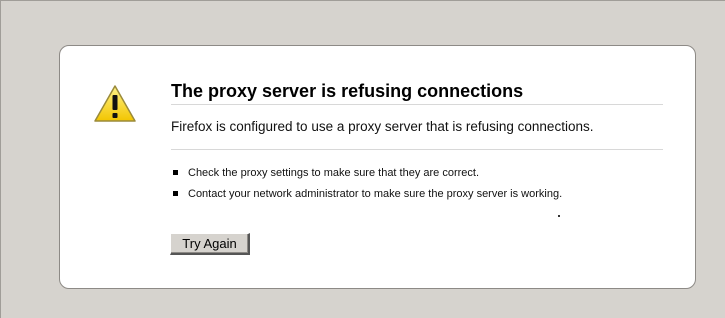 The height and width of the screenshot is (318, 725). What do you see at coordinates (417, 149) in the screenshot?
I see `divider` at bounding box center [417, 149].